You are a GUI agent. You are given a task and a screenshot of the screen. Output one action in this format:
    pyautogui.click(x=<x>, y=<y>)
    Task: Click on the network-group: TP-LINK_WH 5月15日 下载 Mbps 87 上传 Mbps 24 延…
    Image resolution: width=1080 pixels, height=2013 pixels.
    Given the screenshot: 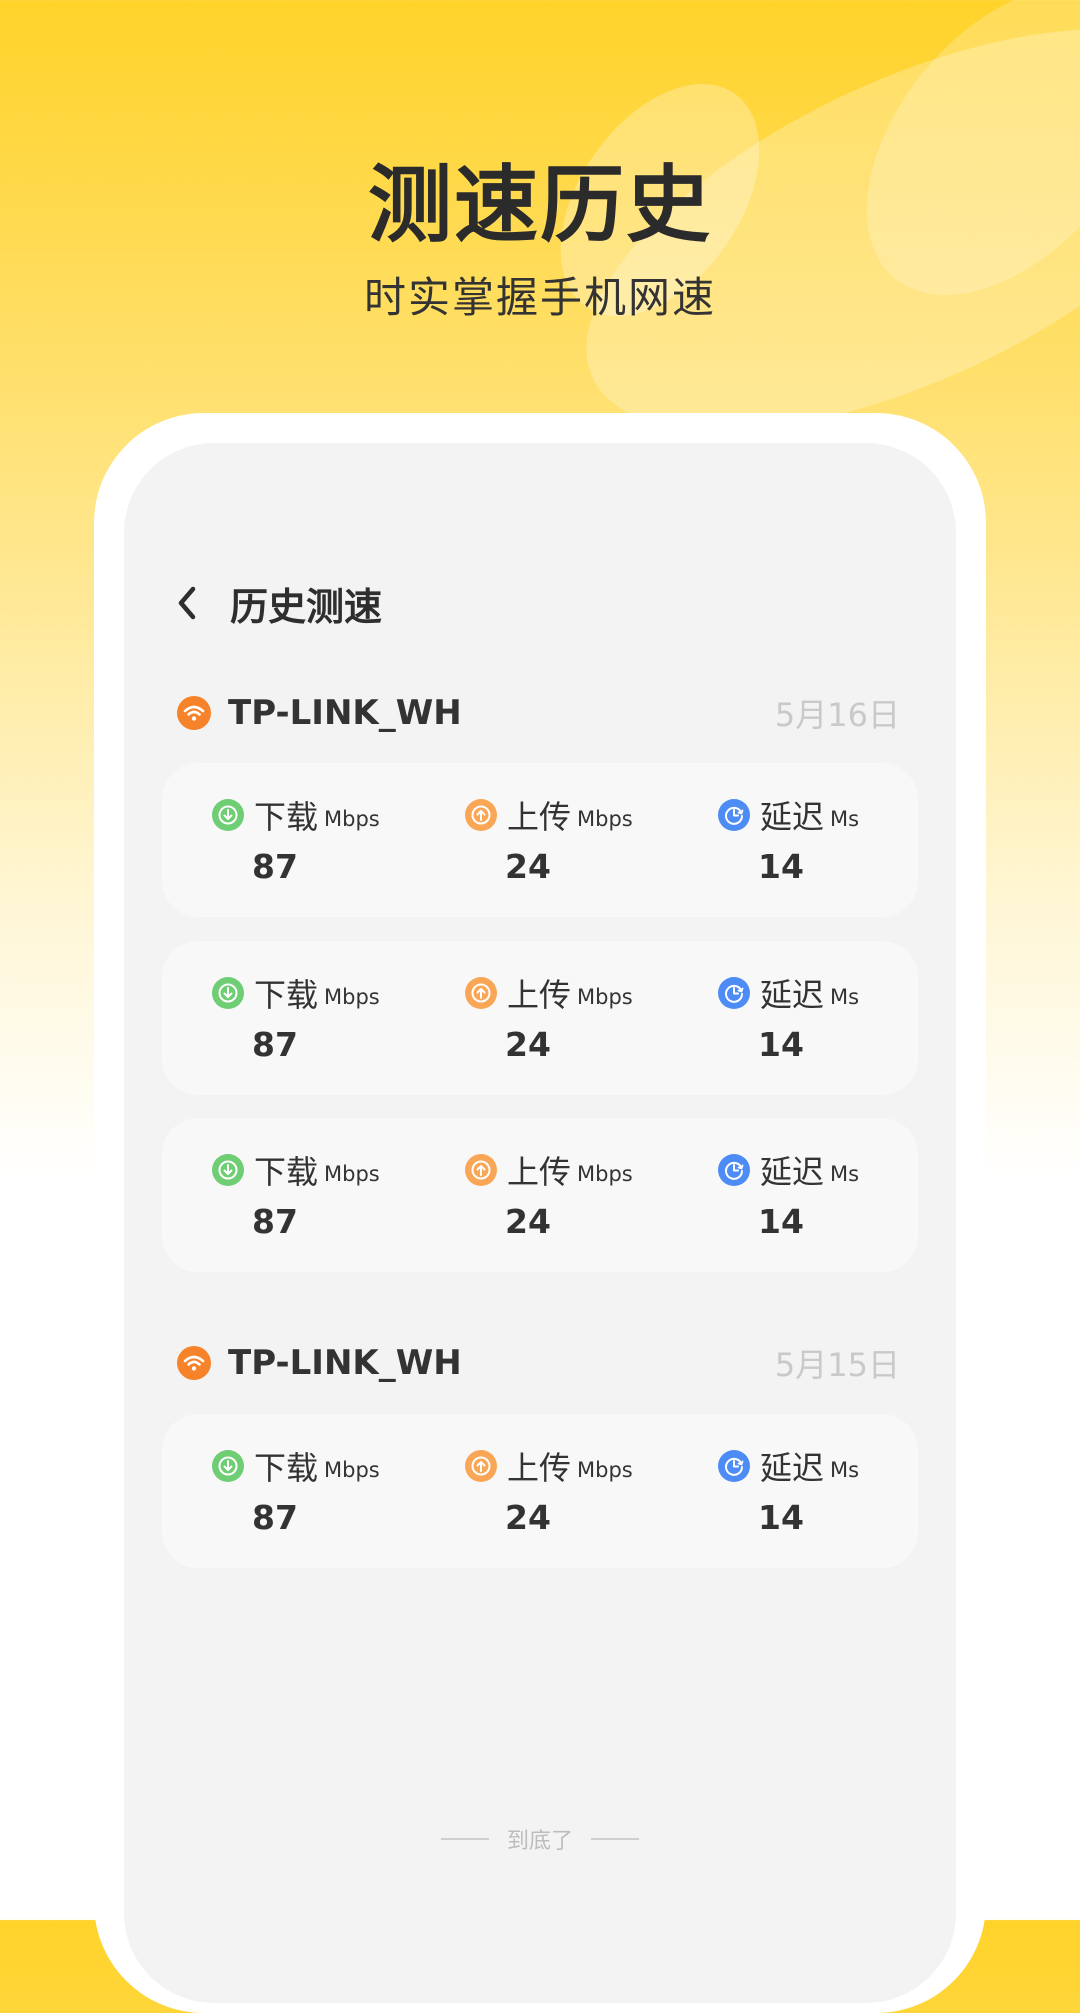 What is the action you would take?
    pyautogui.click(x=540, y=1450)
    